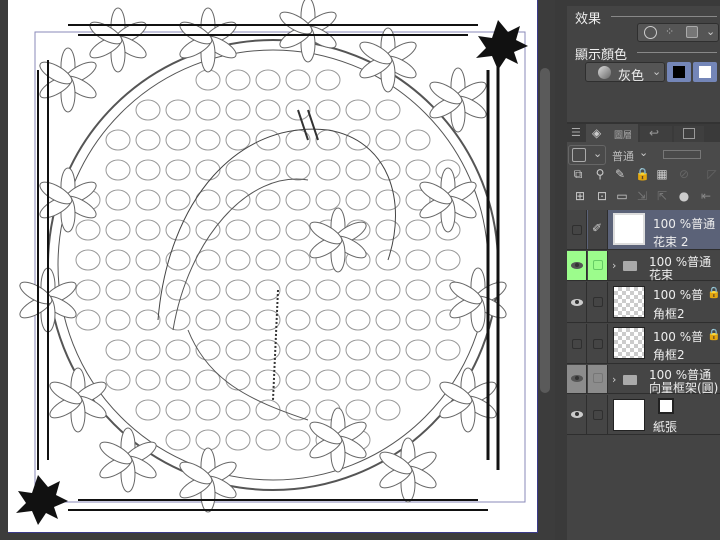 The image size is (720, 540). What do you see at coordinates (620, 174) in the screenshot?
I see `draft-icon: ✎` at bounding box center [620, 174].